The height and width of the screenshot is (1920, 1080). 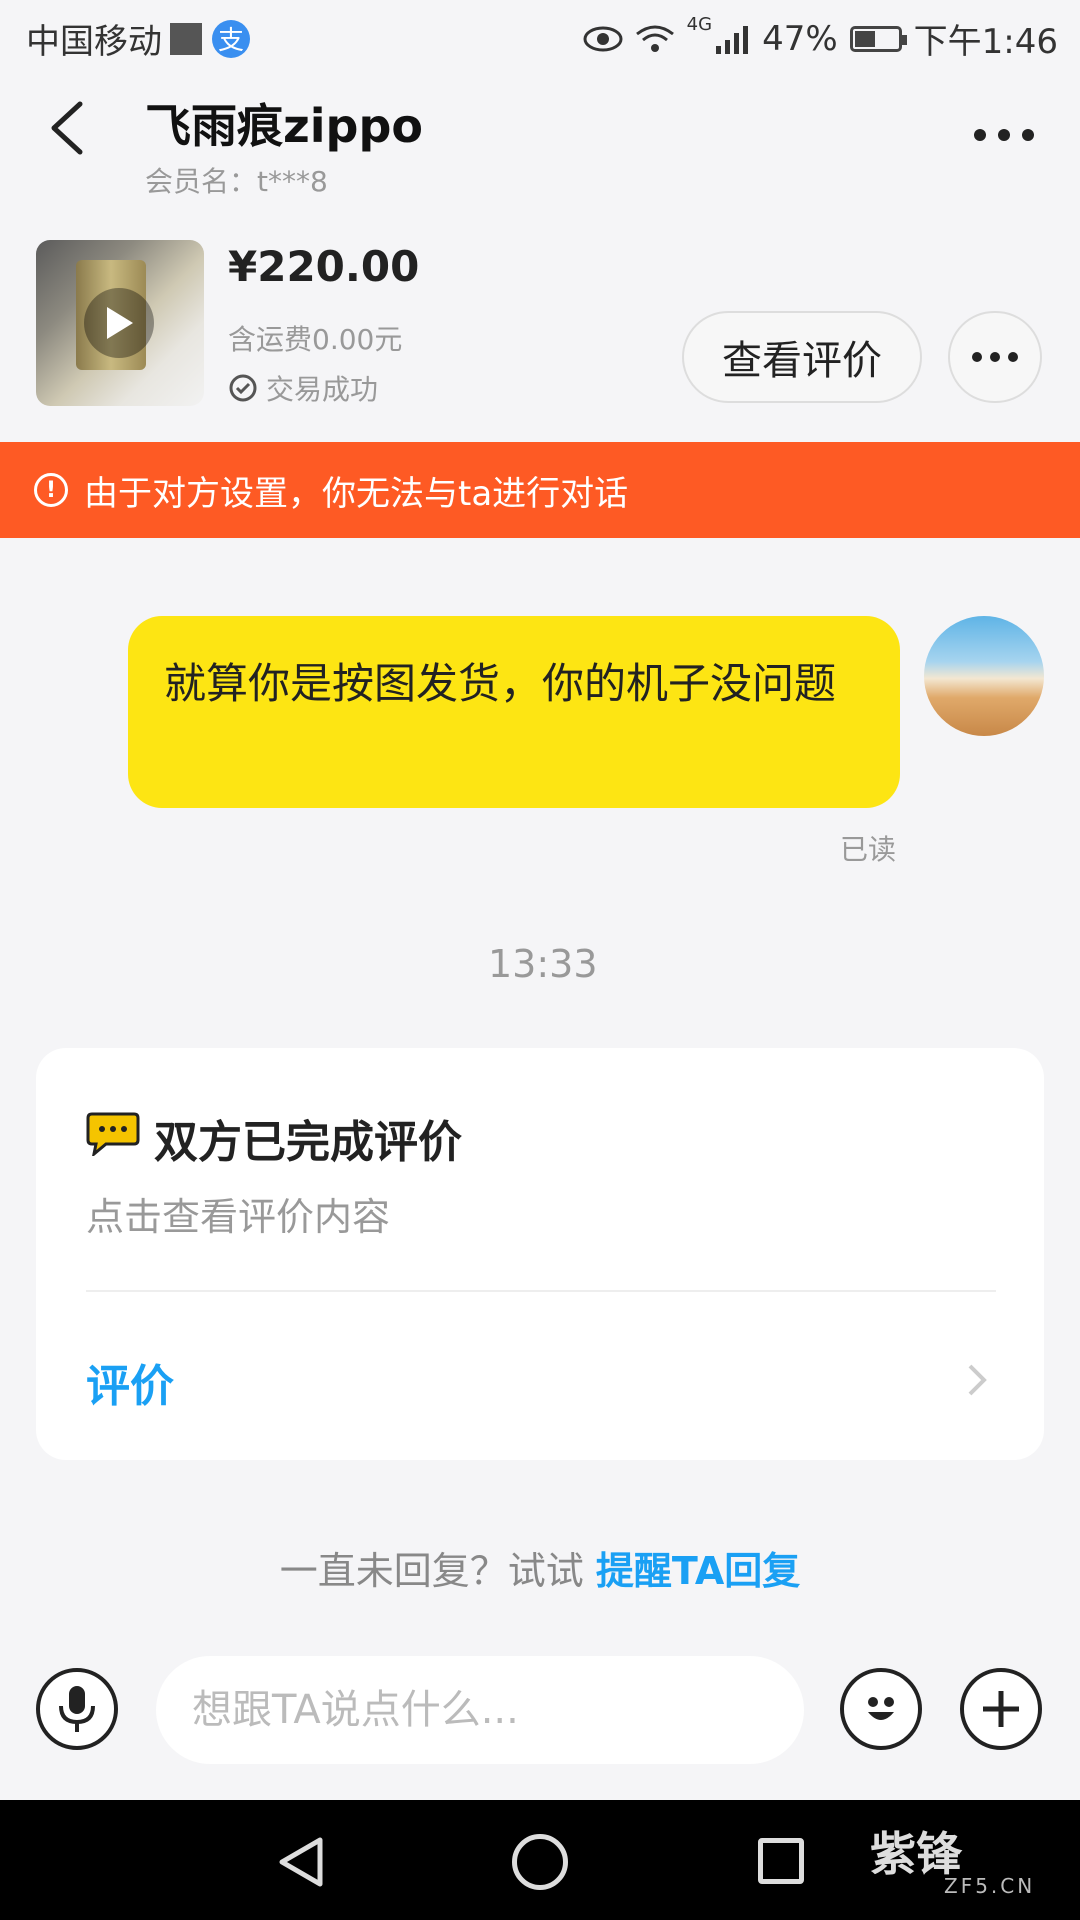 What do you see at coordinates (732, 39) in the screenshot?
I see `signal-icon` at bounding box center [732, 39].